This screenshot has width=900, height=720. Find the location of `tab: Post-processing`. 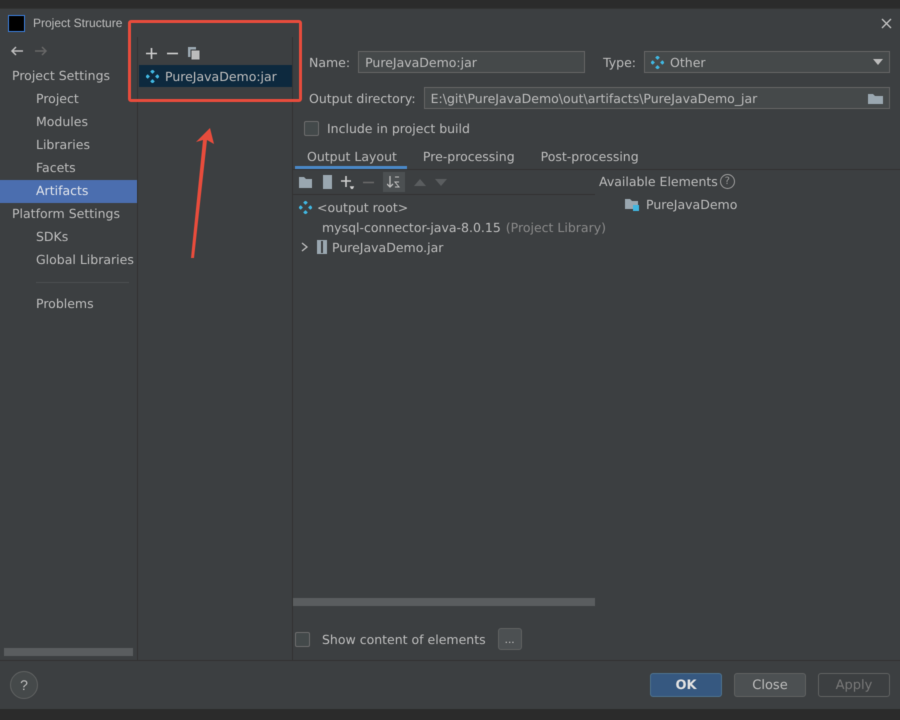

tab: Post-processing is located at coordinates (588, 156).